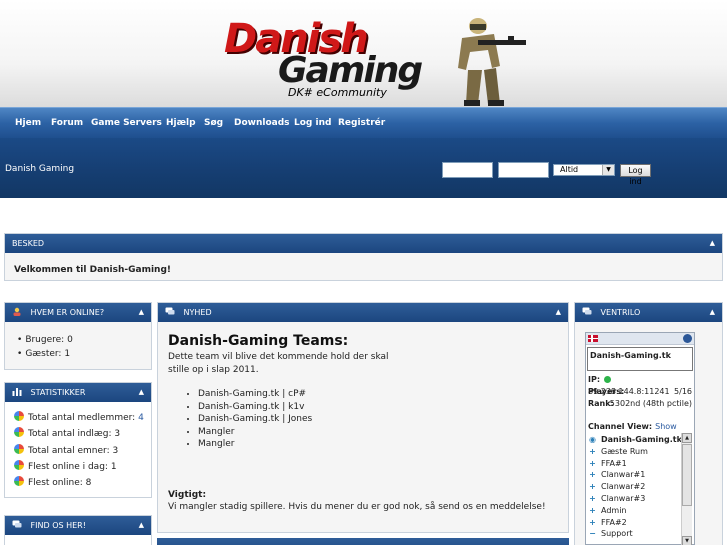 This screenshot has width=727, height=545. What do you see at coordinates (79, 451) in the screenshot?
I see `stat-row: Total antal emner: 3` at bounding box center [79, 451].